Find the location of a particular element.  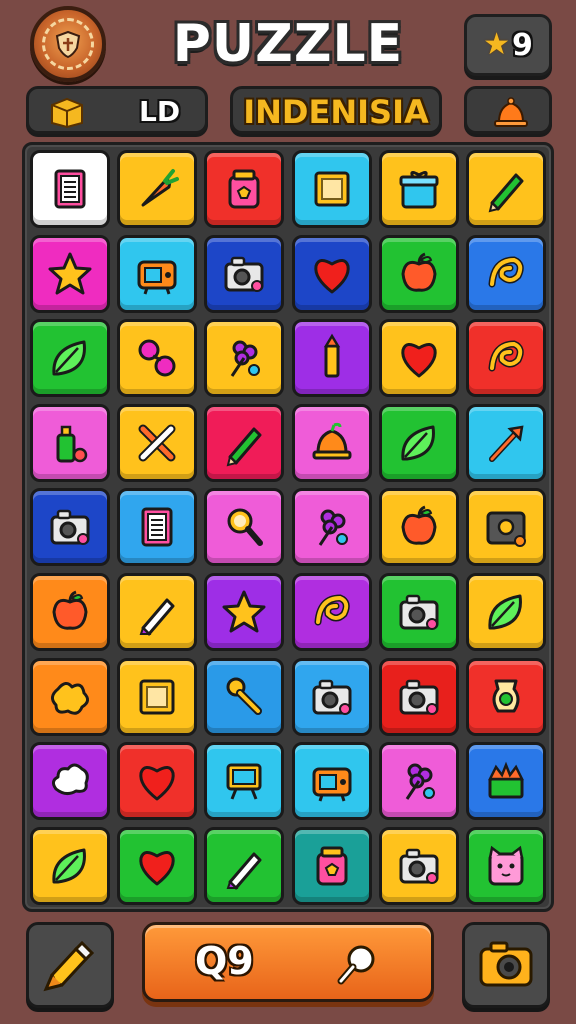

shield-icon is located at coordinates (68, 44).